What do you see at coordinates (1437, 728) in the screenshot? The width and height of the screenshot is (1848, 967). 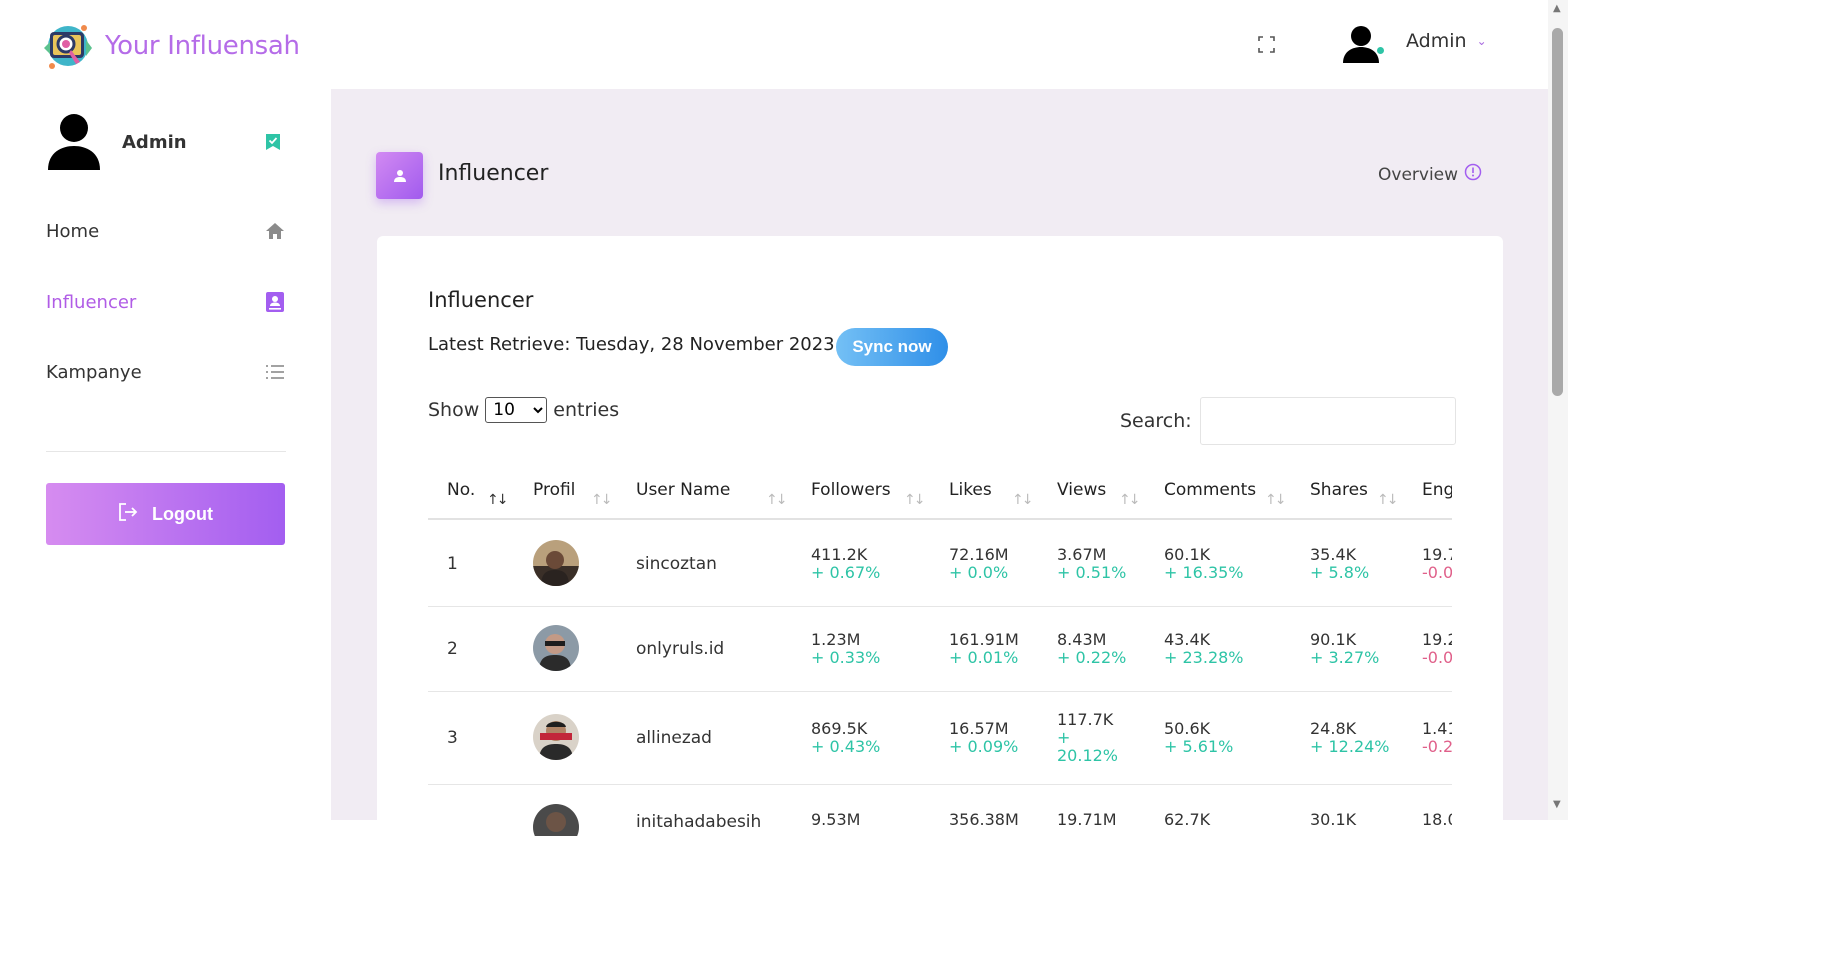 I see `engagement-value: 1.41` at bounding box center [1437, 728].